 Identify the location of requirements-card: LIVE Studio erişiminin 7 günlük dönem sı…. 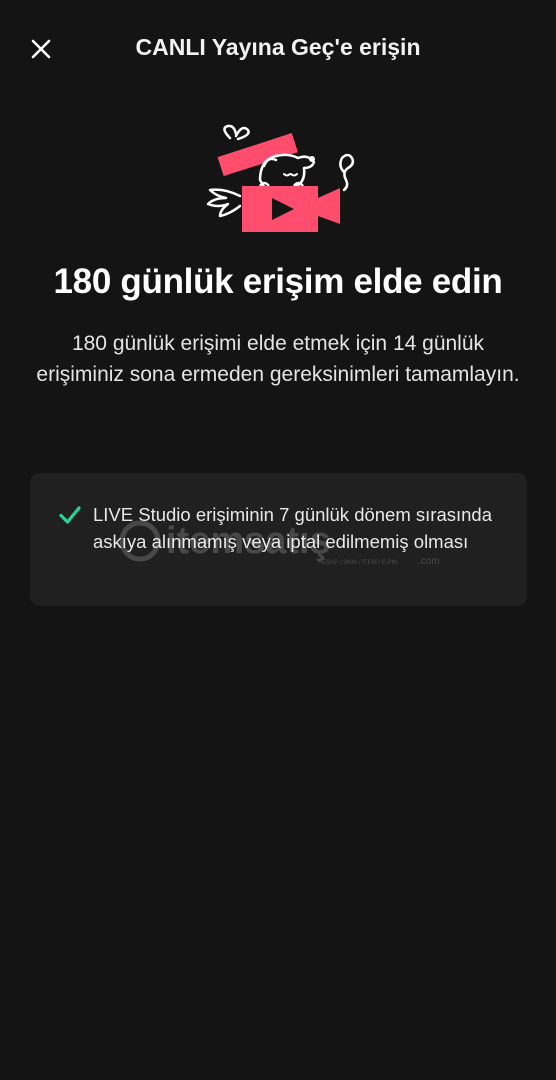
(278, 539).